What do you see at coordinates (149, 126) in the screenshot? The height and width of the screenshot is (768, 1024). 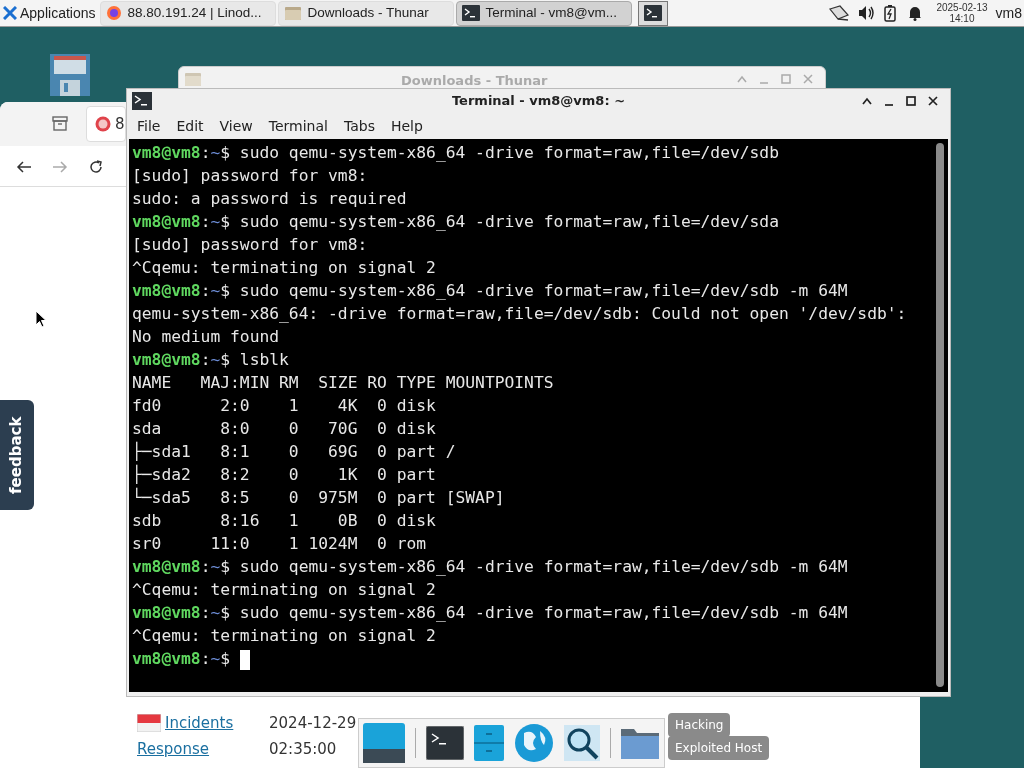 I see `menu-item: File` at bounding box center [149, 126].